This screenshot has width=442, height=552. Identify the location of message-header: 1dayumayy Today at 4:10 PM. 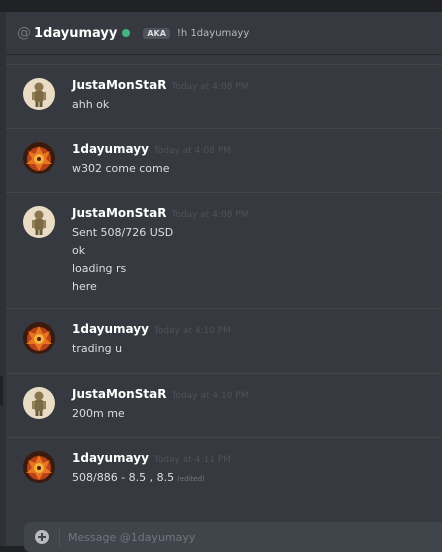
(151, 329).